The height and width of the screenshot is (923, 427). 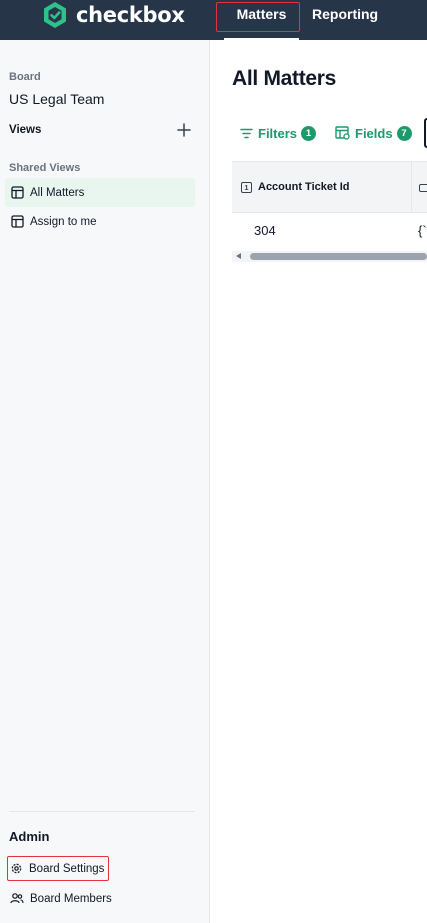 I want to click on page-title: All Matters, so click(x=284, y=78).